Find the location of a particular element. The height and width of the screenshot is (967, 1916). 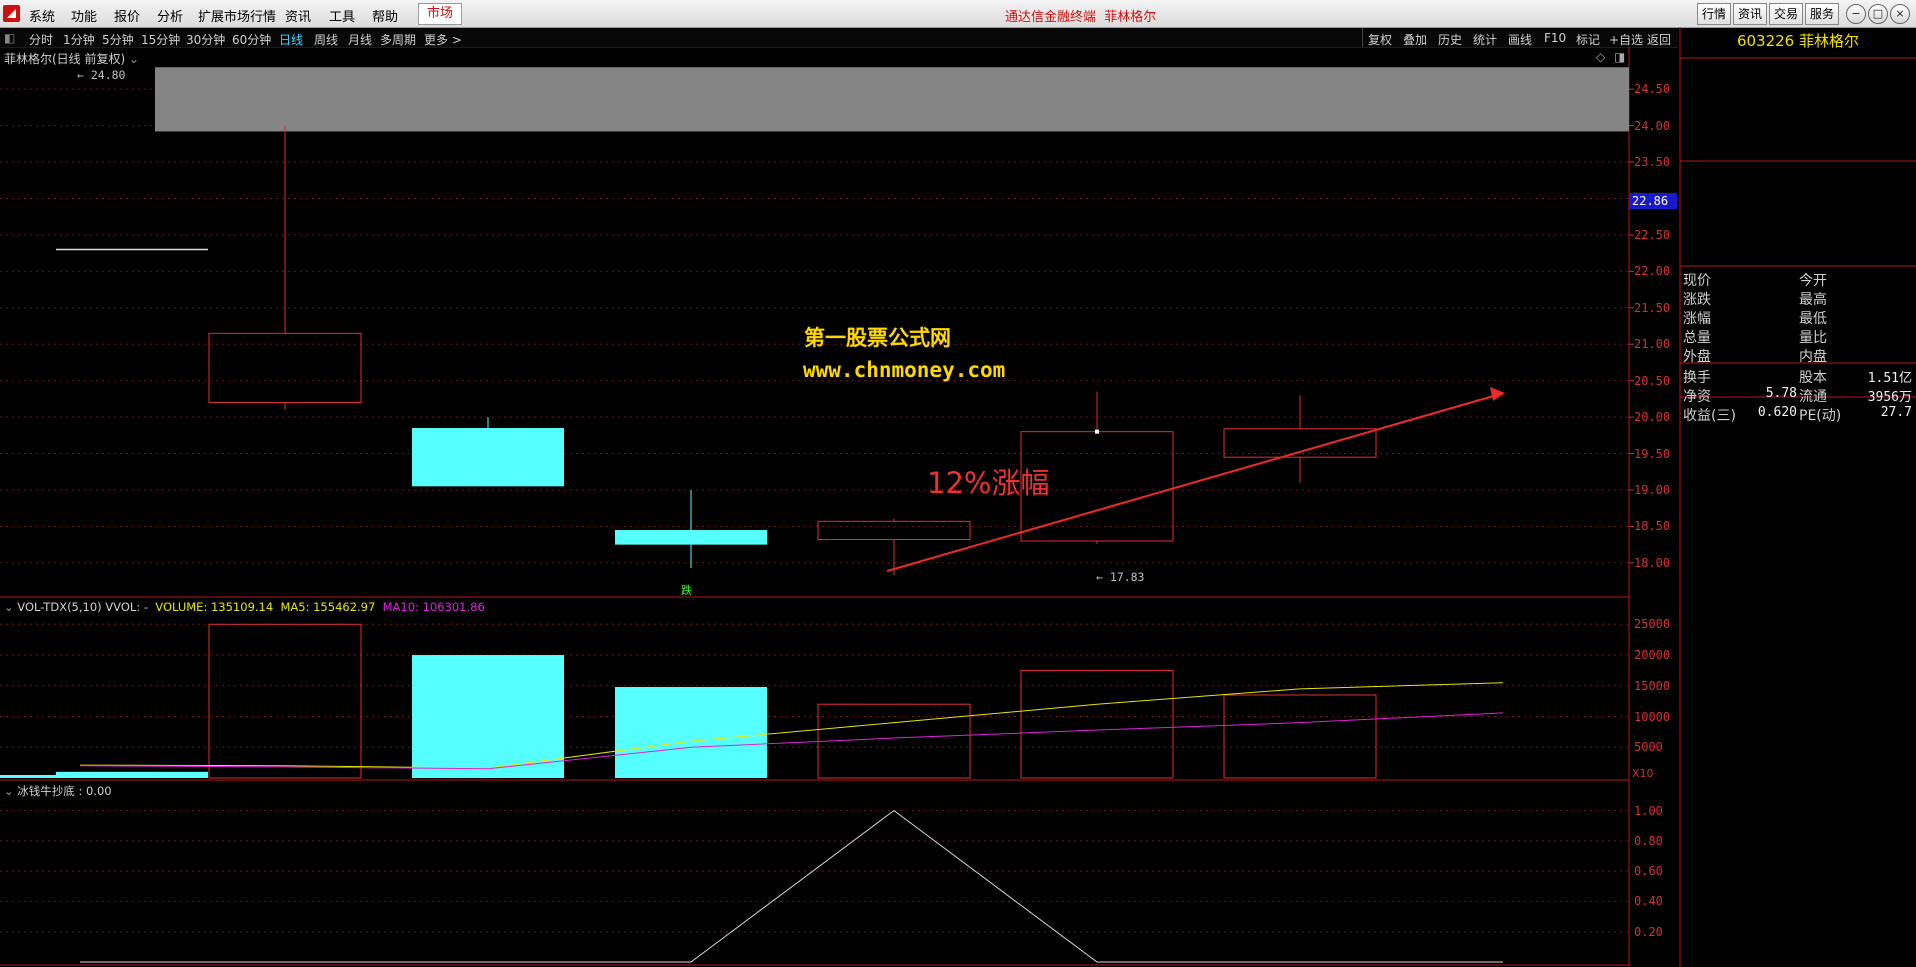

price-tick-label: 22.00 is located at coordinates (1652, 271).